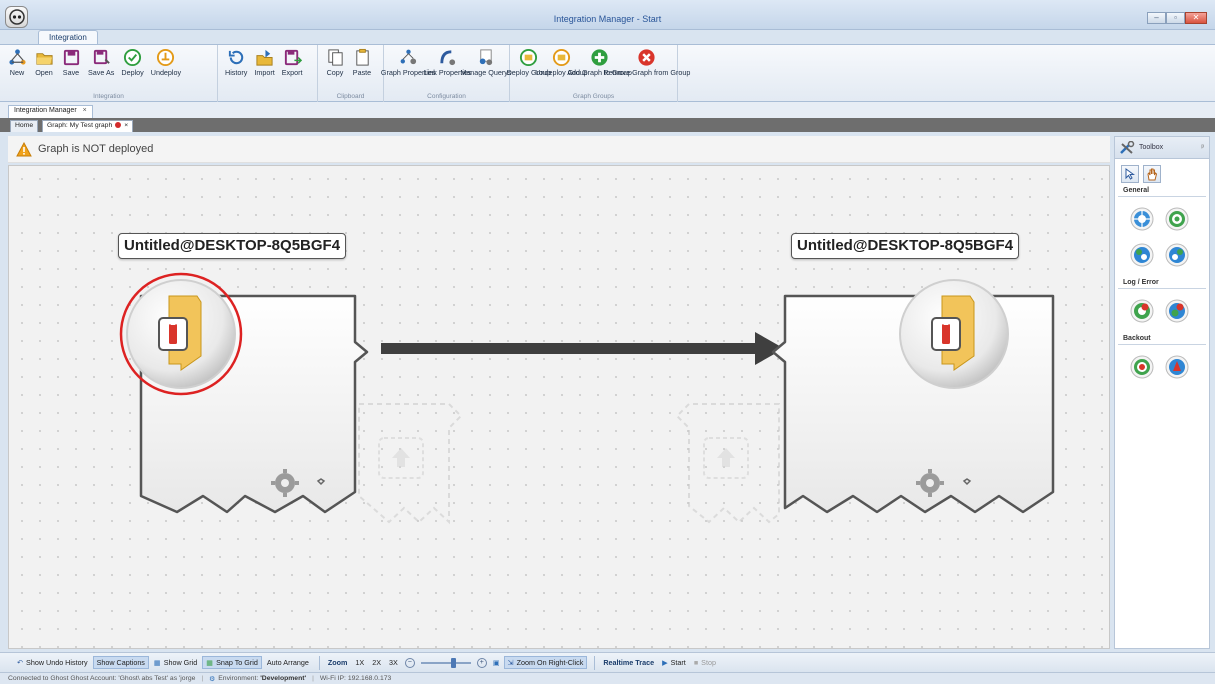  I want to click on save-as-button: Save As, so click(101, 62).